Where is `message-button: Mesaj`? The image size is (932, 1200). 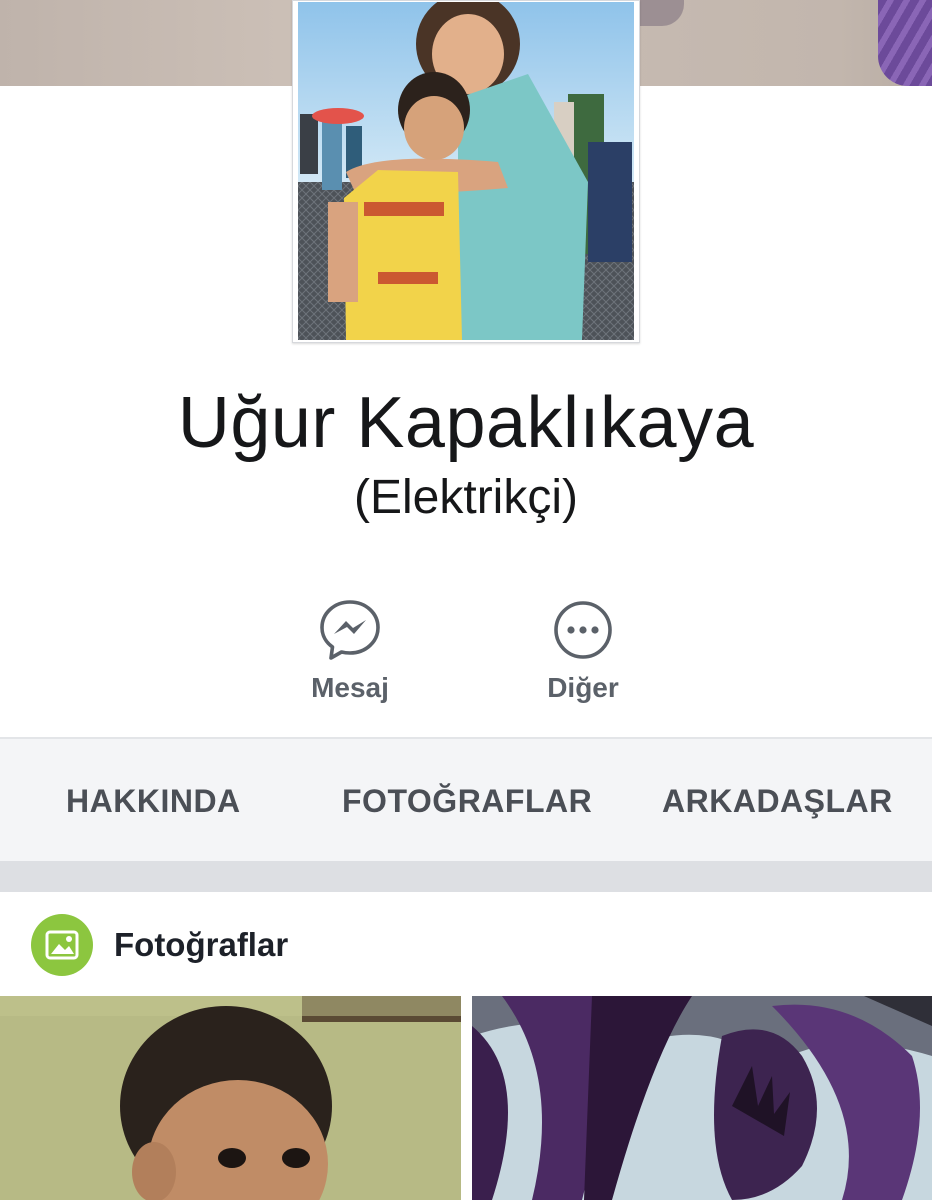
message-button: Mesaj is located at coordinates (350, 651).